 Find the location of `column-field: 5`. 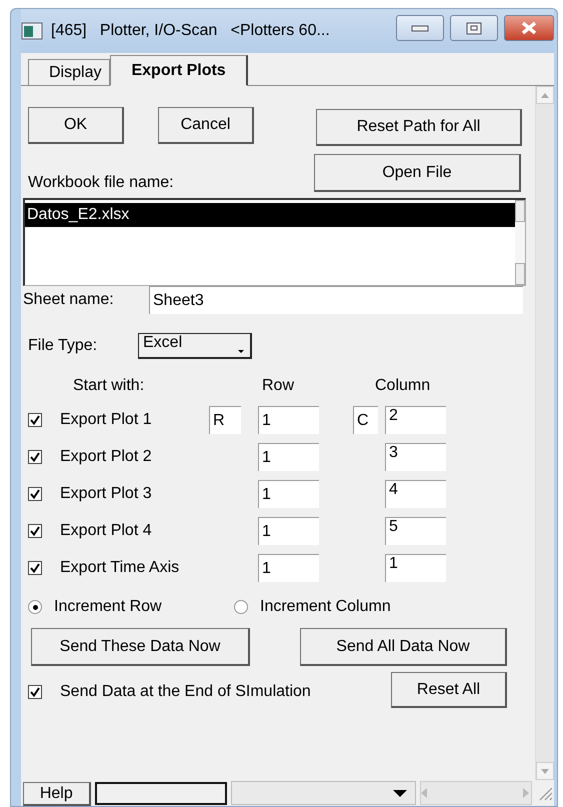

column-field: 5 is located at coordinates (415, 531).